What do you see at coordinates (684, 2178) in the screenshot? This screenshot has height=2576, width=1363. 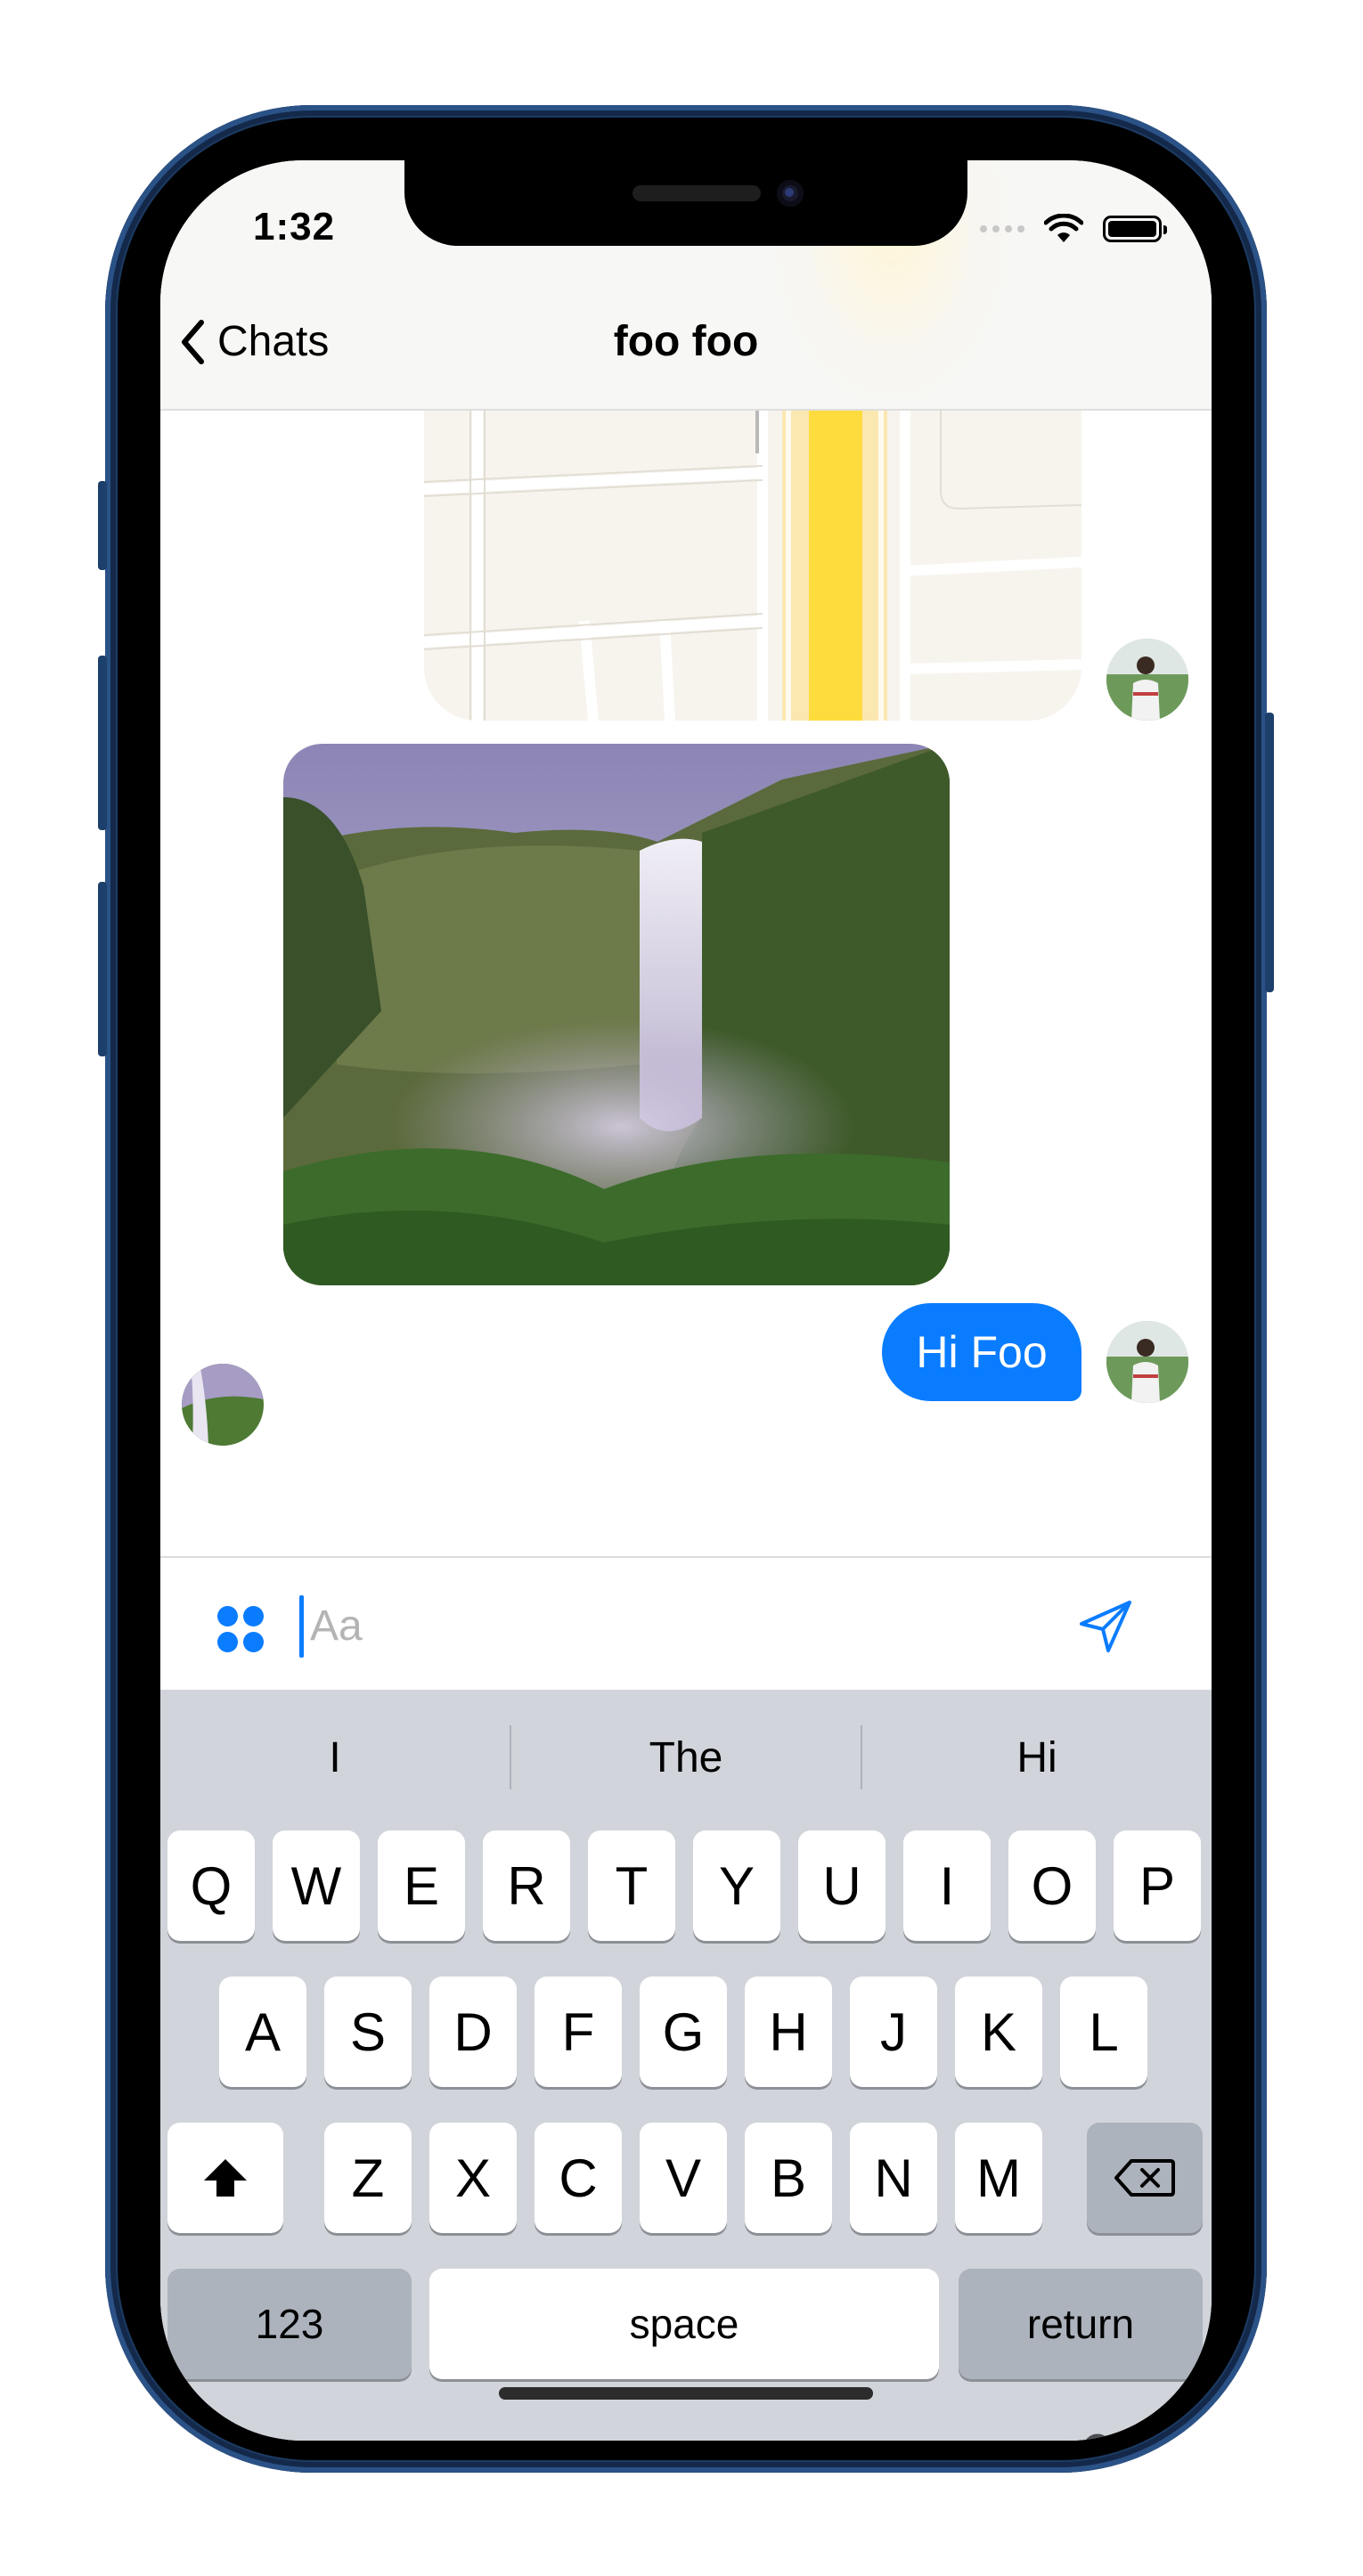 I see `key-v: V` at bounding box center [684, 2178].